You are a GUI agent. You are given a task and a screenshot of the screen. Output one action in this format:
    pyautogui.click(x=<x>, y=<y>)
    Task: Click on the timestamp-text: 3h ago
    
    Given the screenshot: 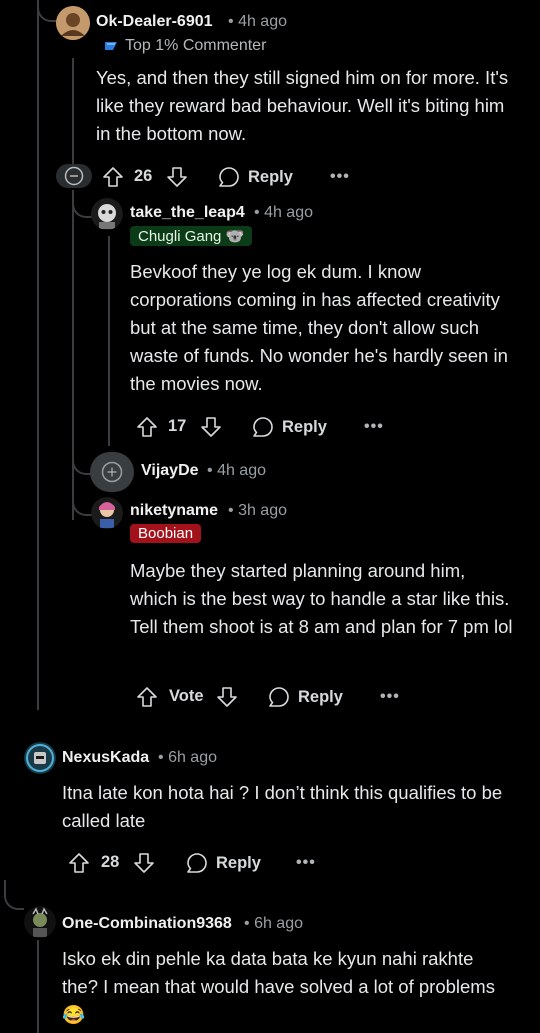 What is the action you would take?
    pyautogui.click(x=262, y=510)
    